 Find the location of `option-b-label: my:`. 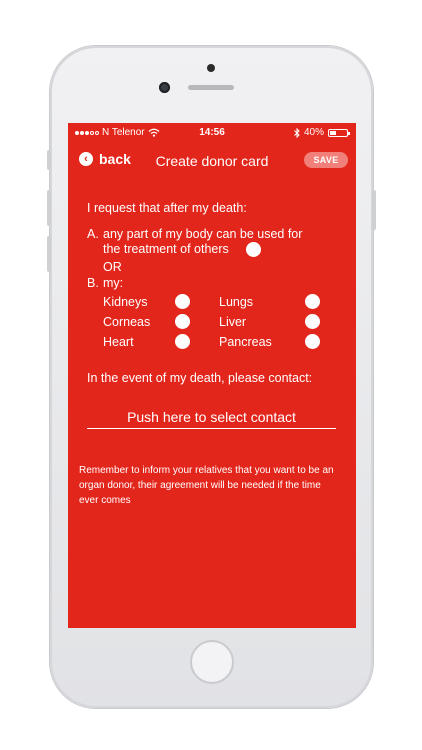

option-b-label: my: is located at coordinates (113, 283).